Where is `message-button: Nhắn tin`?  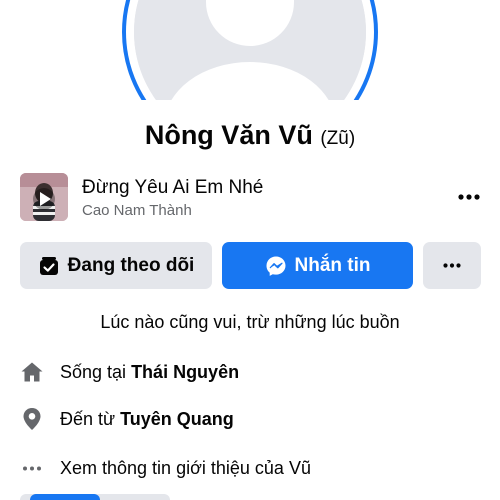 message-button: Nhắn tin is located at coordinates (317, 265).